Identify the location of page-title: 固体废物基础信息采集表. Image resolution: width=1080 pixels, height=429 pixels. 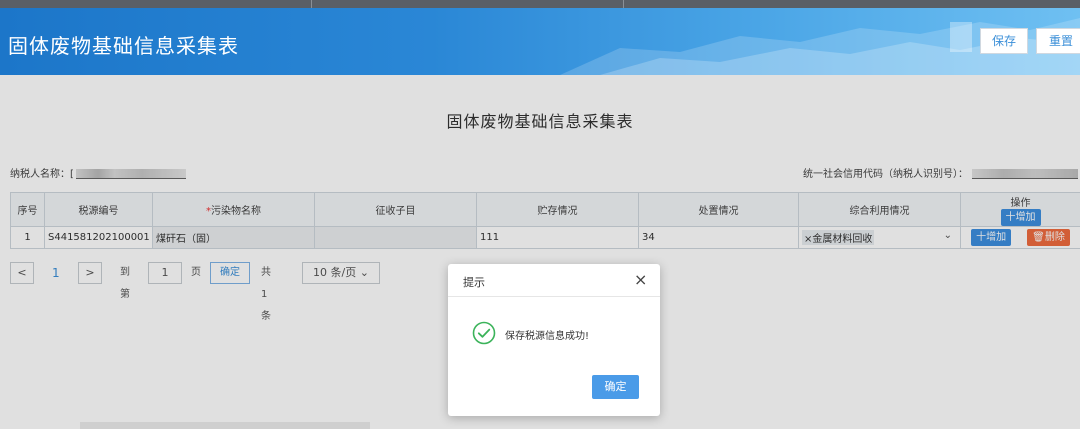
(123, 46).